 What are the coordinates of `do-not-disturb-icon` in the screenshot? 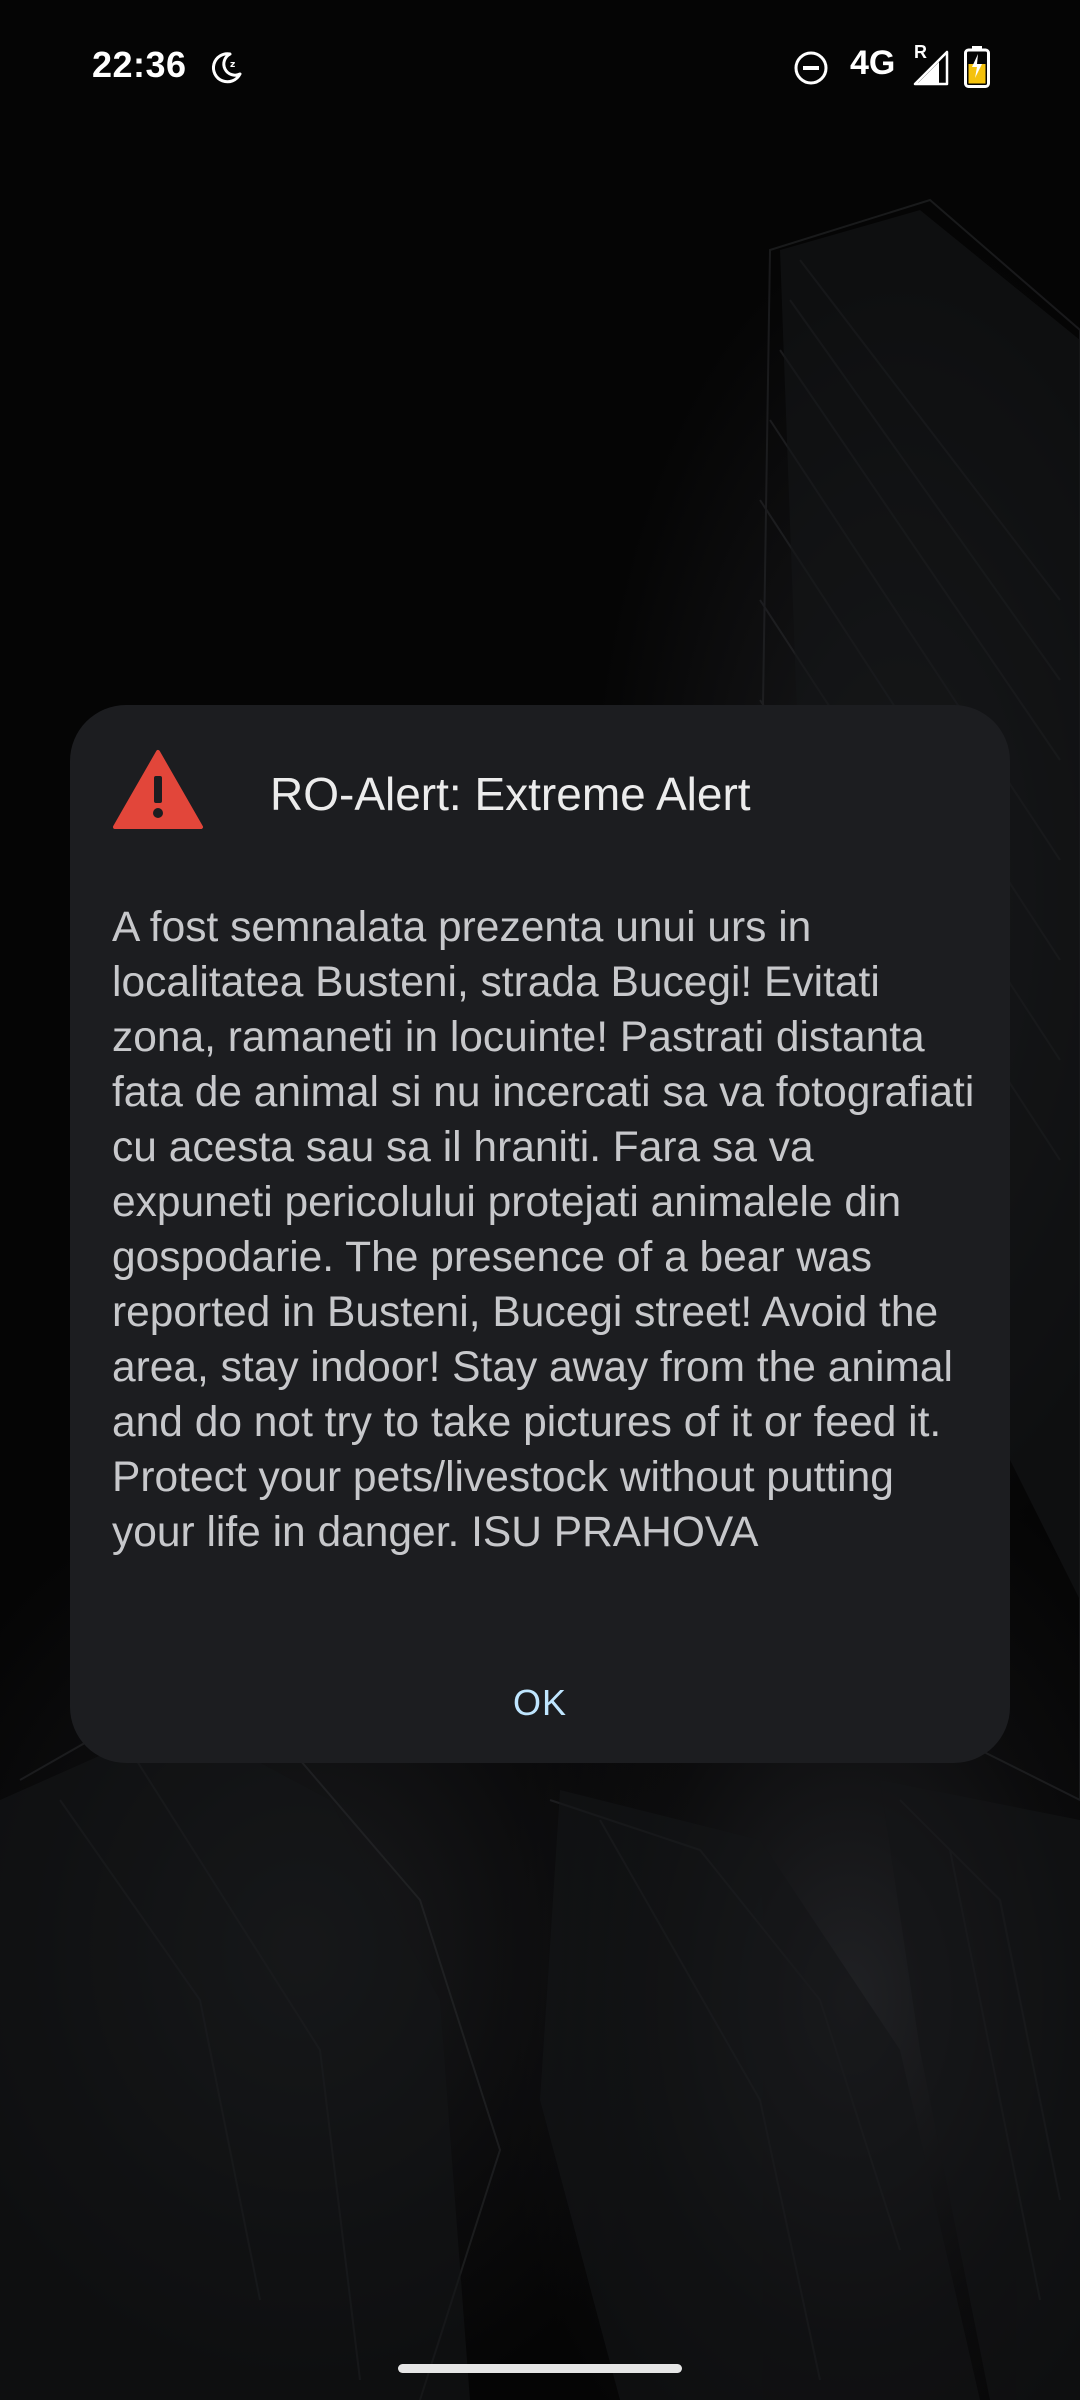 It's located at (811, 68).